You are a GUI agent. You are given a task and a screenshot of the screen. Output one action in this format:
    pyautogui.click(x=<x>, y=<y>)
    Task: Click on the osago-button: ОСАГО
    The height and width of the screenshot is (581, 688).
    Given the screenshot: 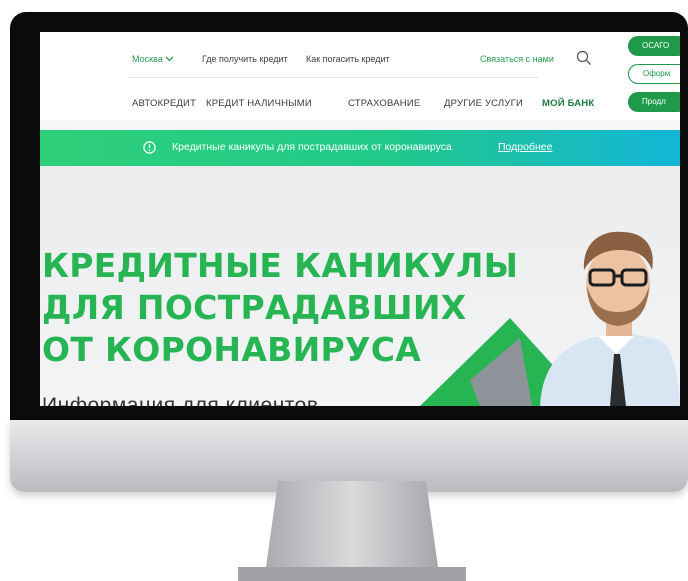 What is the action you would take?
    pyautogui.click(x=654, y=46)
    